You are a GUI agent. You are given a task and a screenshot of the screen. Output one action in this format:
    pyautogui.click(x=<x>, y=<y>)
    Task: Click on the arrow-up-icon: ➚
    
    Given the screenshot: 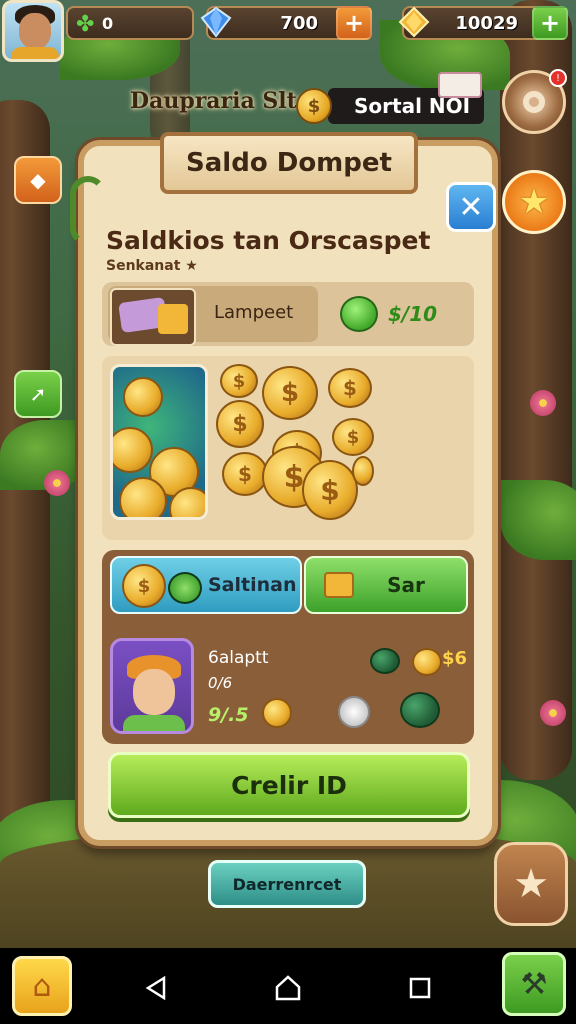 What is the action you would take?
    pyautogui.click(x=38, y=394)
    